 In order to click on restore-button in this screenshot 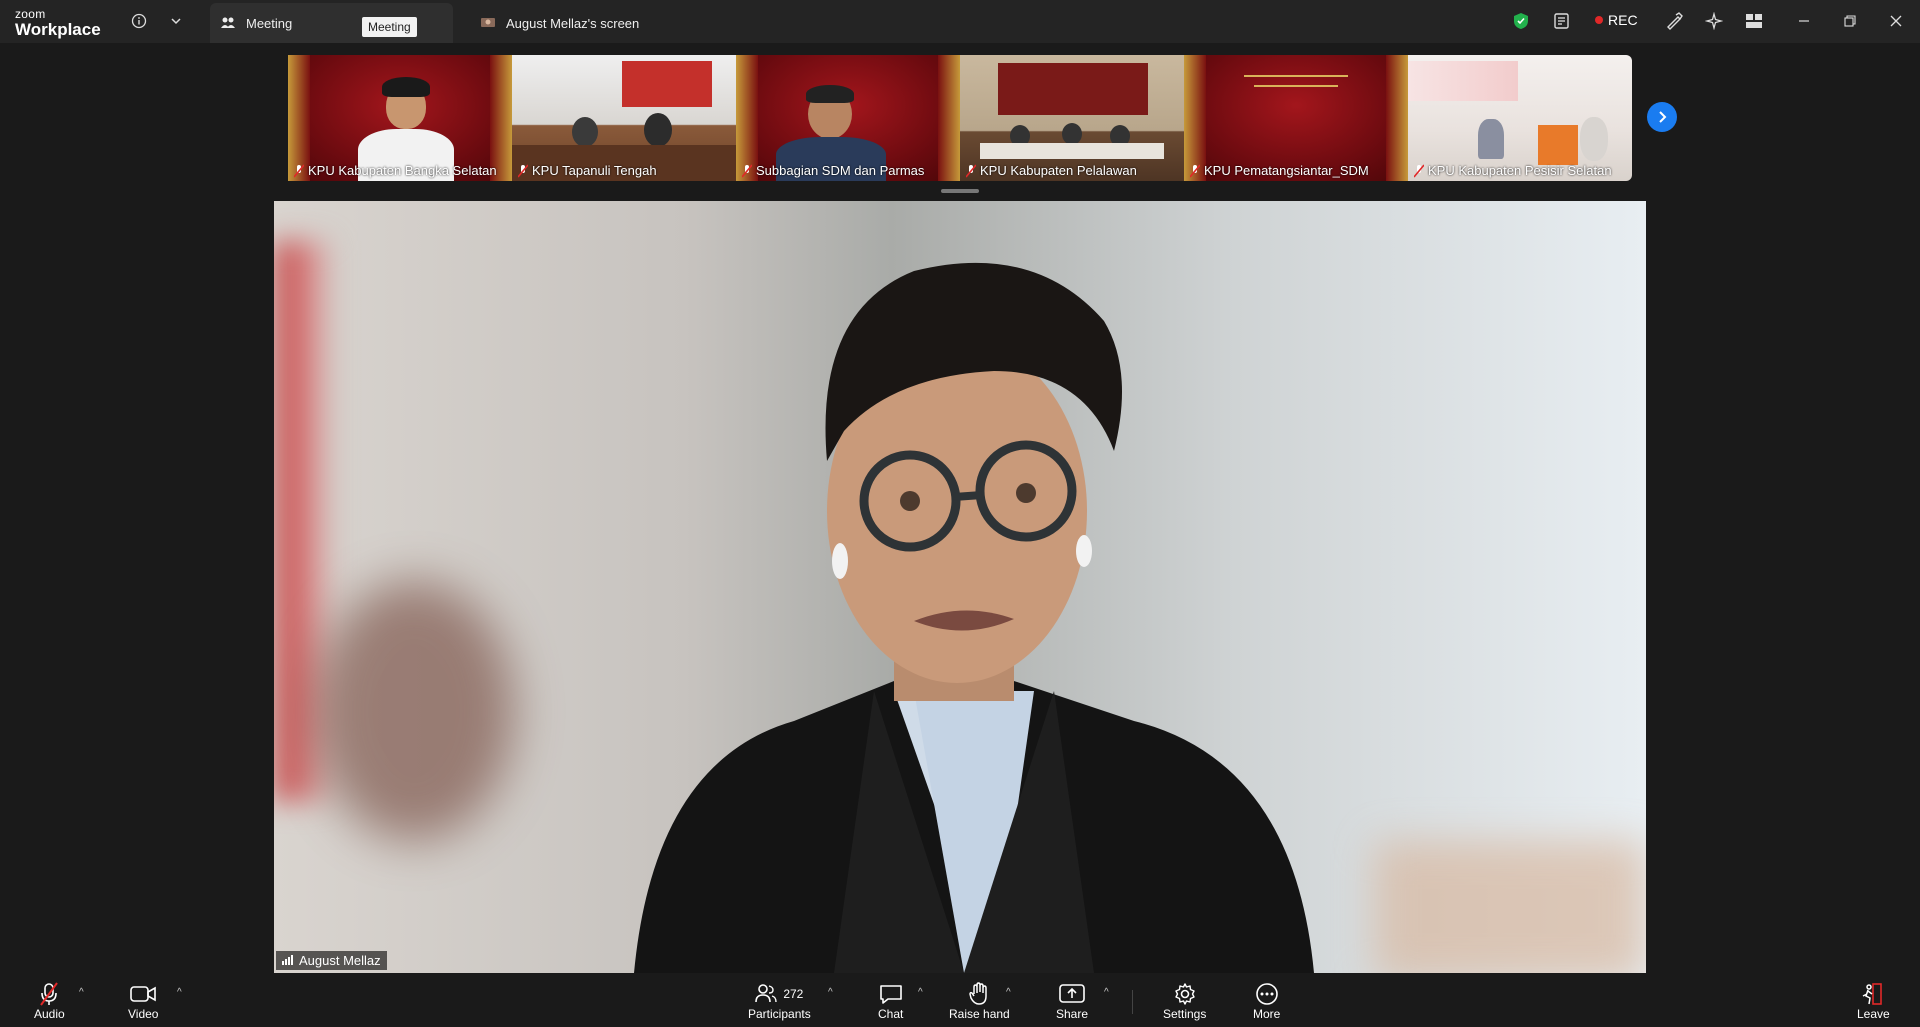, I will do `click(1850, 21)`.